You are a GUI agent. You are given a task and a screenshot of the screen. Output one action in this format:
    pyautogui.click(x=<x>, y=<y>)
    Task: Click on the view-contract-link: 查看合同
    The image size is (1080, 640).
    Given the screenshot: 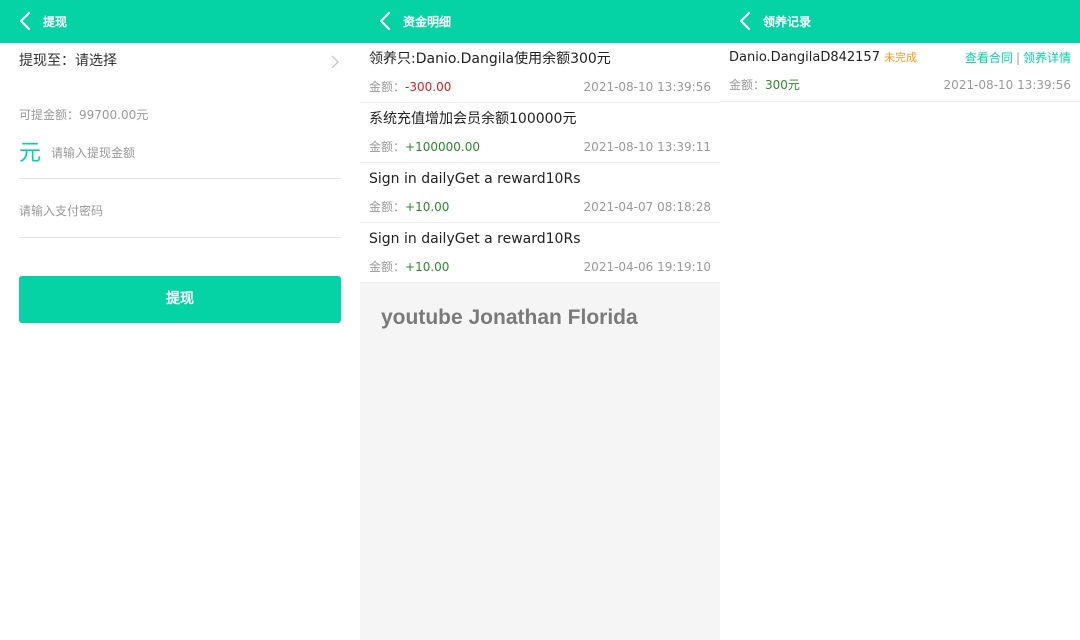 What is the action you would take?
    pyautogui.click(x=989, y=58)
    